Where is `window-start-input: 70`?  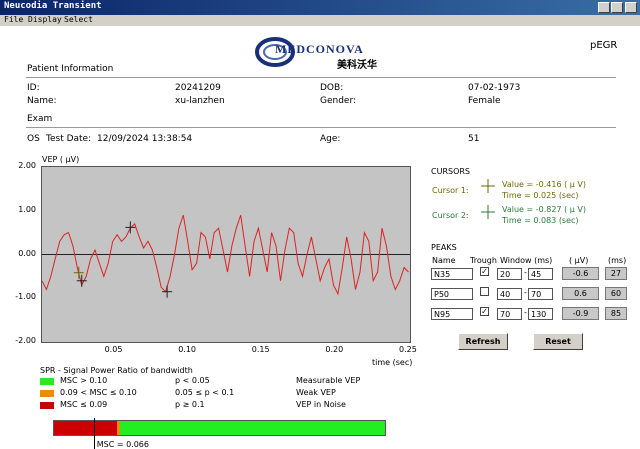
window-start-input: 70 is located at coordinates (509, 314).